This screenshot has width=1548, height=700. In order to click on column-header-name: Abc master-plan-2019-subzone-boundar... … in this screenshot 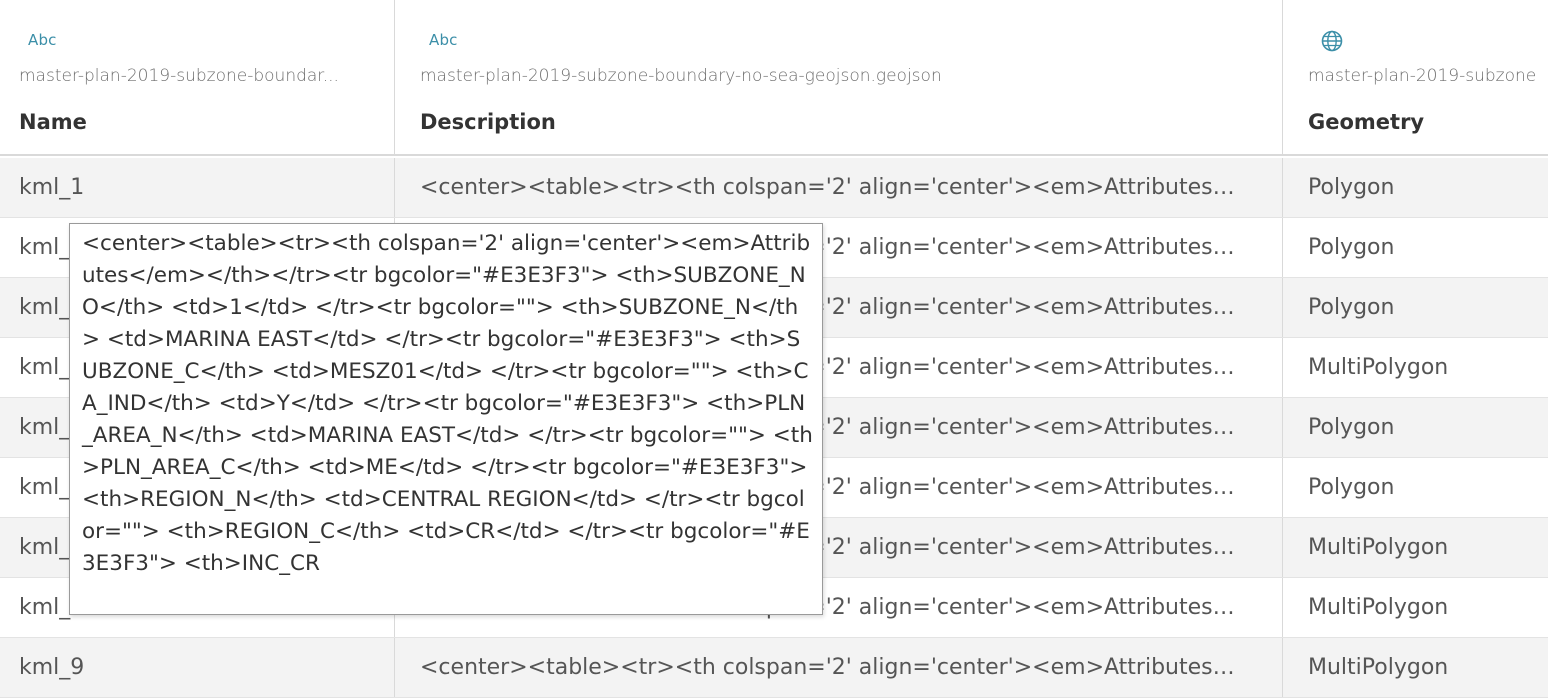, I will do `click(197, 78)`.